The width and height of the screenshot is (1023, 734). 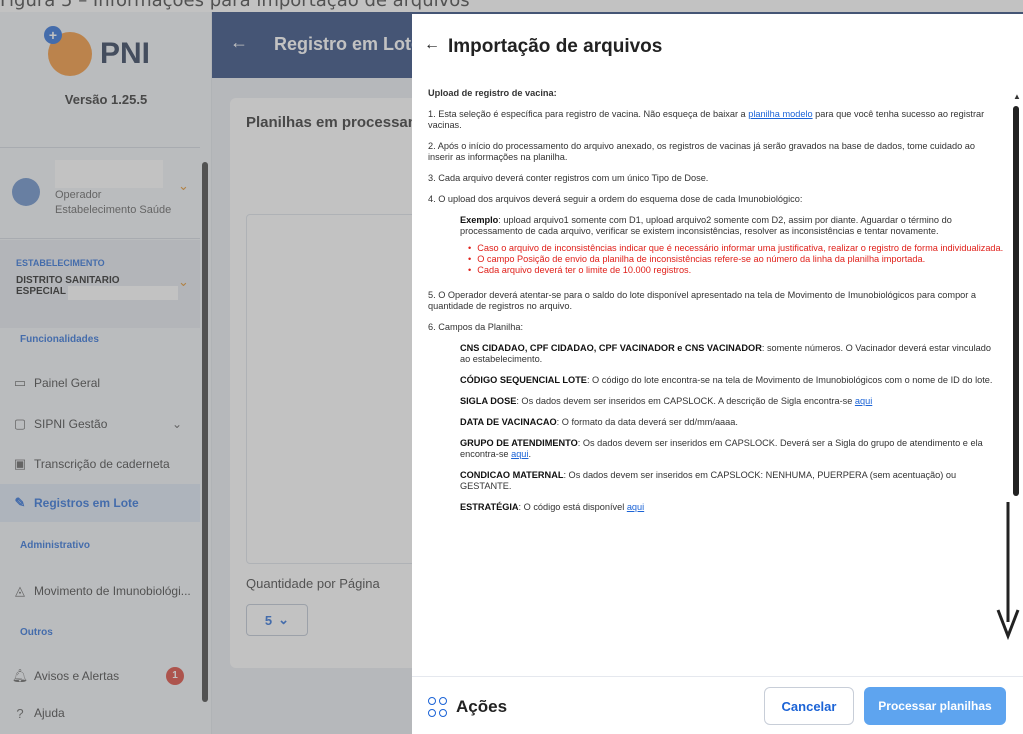 What do you see at coordinates (863, 401) in the screenshot?
I see `sigla-link: aqui` at bounding box center [863, 401].